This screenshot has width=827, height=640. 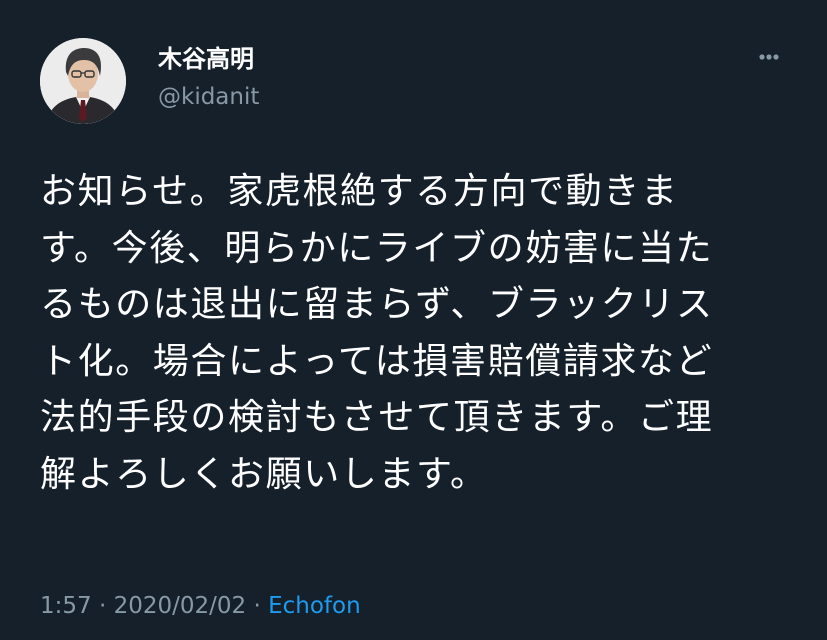 What do you see at coordinates (208, 78) in the screenshot?
I see `user-info: 木谷高明 @kidanit` at bounding box center [208, 78].